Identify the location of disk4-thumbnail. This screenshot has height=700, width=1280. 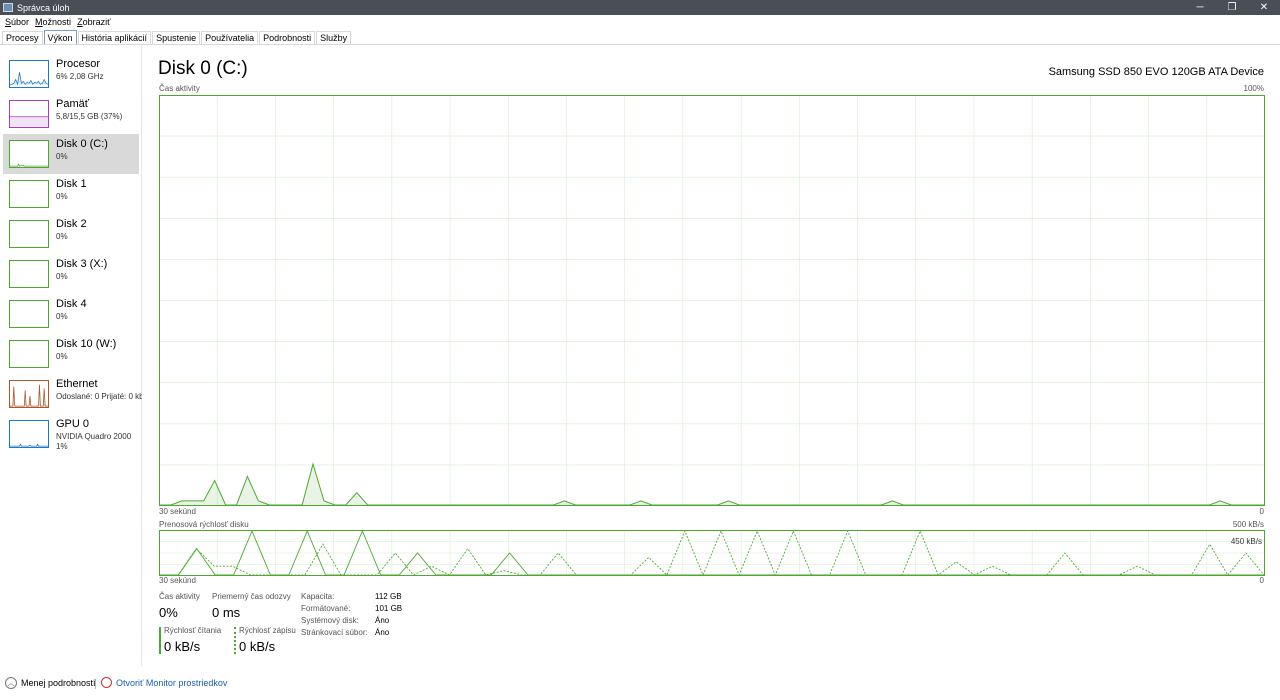
(29, 314).